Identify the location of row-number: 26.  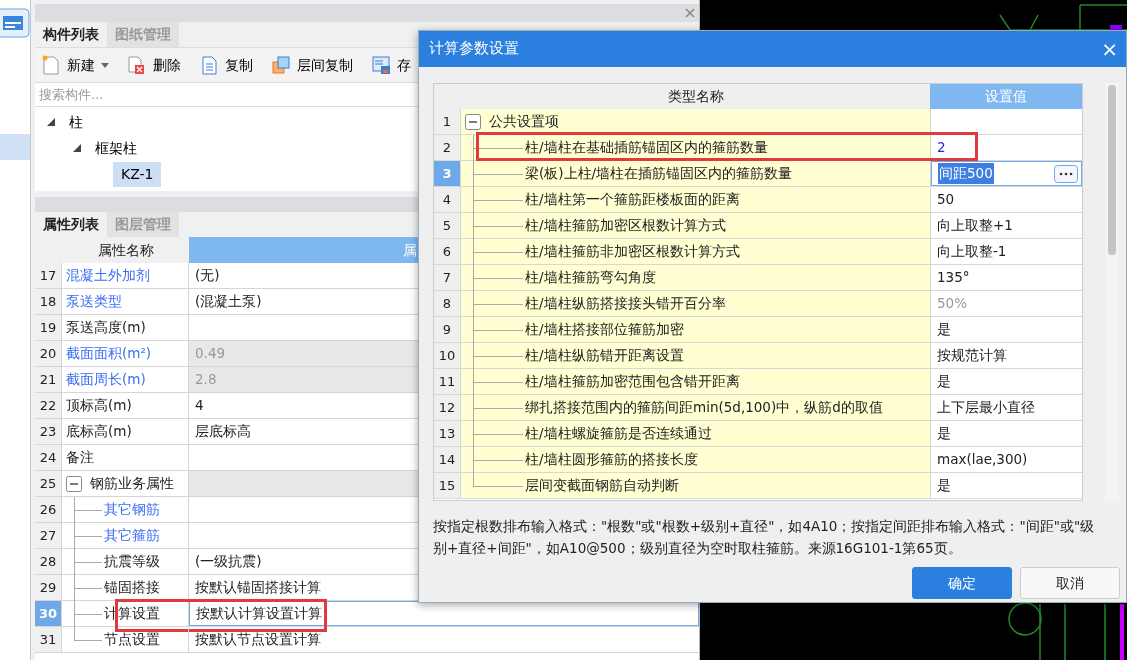
(48, 509).